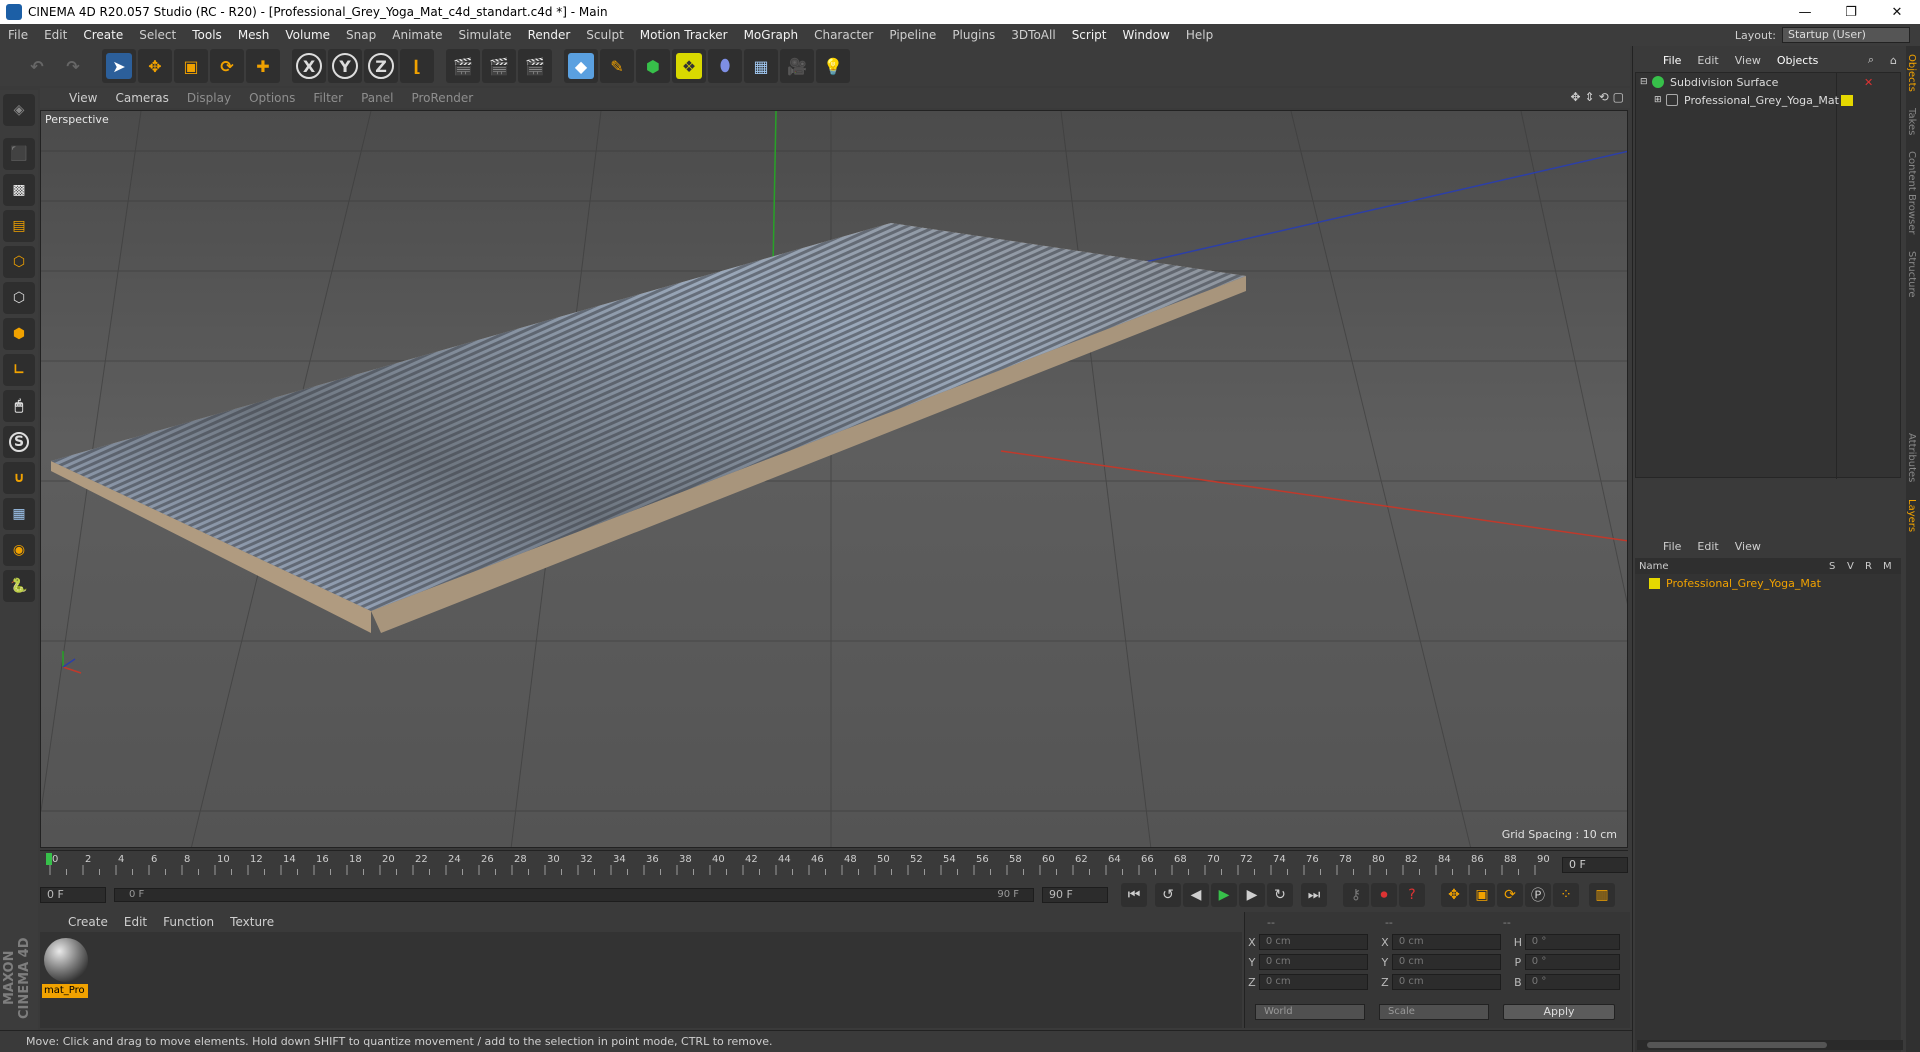 This screenshot has height=1052, width=1920. Describe the element at coordinates (1280, 895) in the screenshot. I see `next-key-button: ↻` at that location.